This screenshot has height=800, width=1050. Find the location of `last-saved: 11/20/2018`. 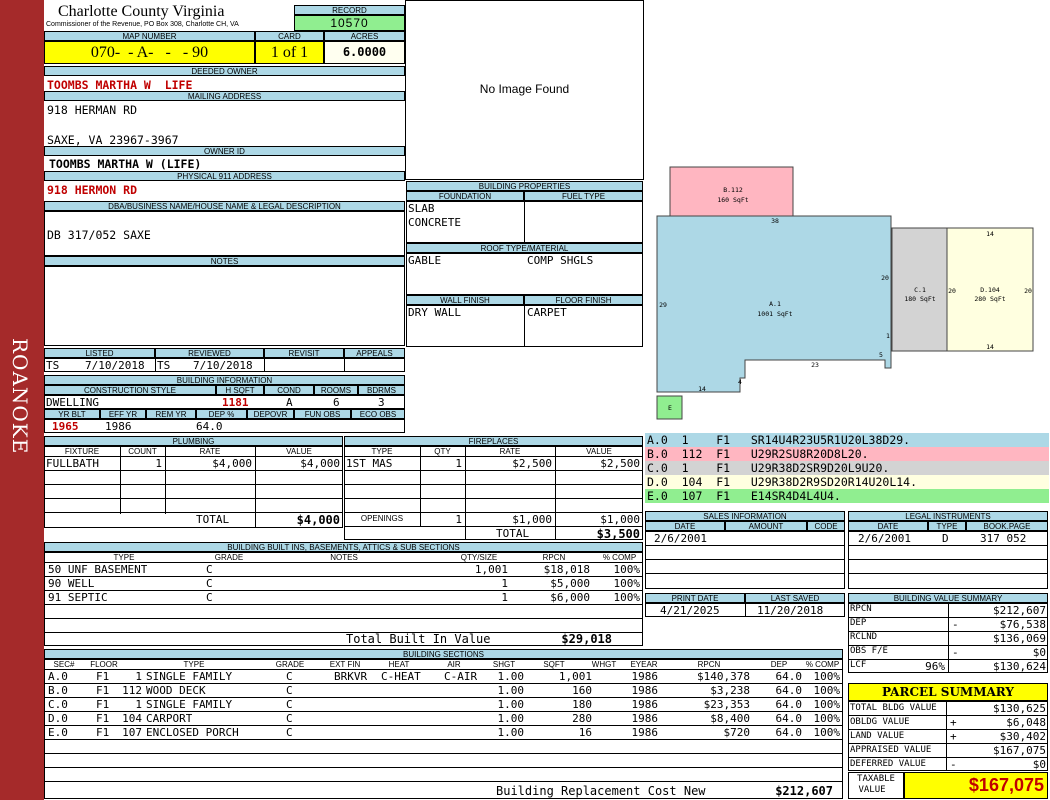

last-saved: 11/20/2018 is located at coordinates (790, 610).